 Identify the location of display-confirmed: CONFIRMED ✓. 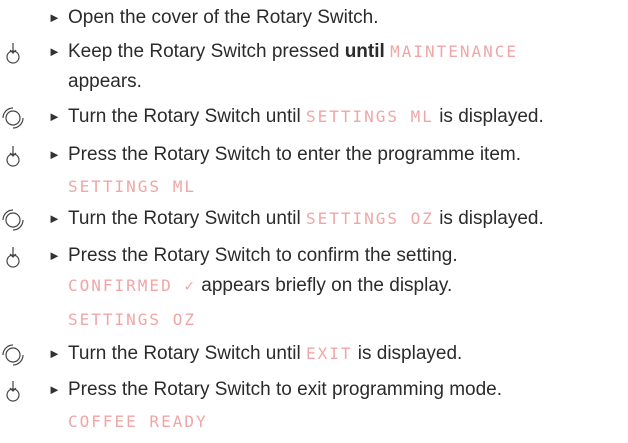
(132, 285).